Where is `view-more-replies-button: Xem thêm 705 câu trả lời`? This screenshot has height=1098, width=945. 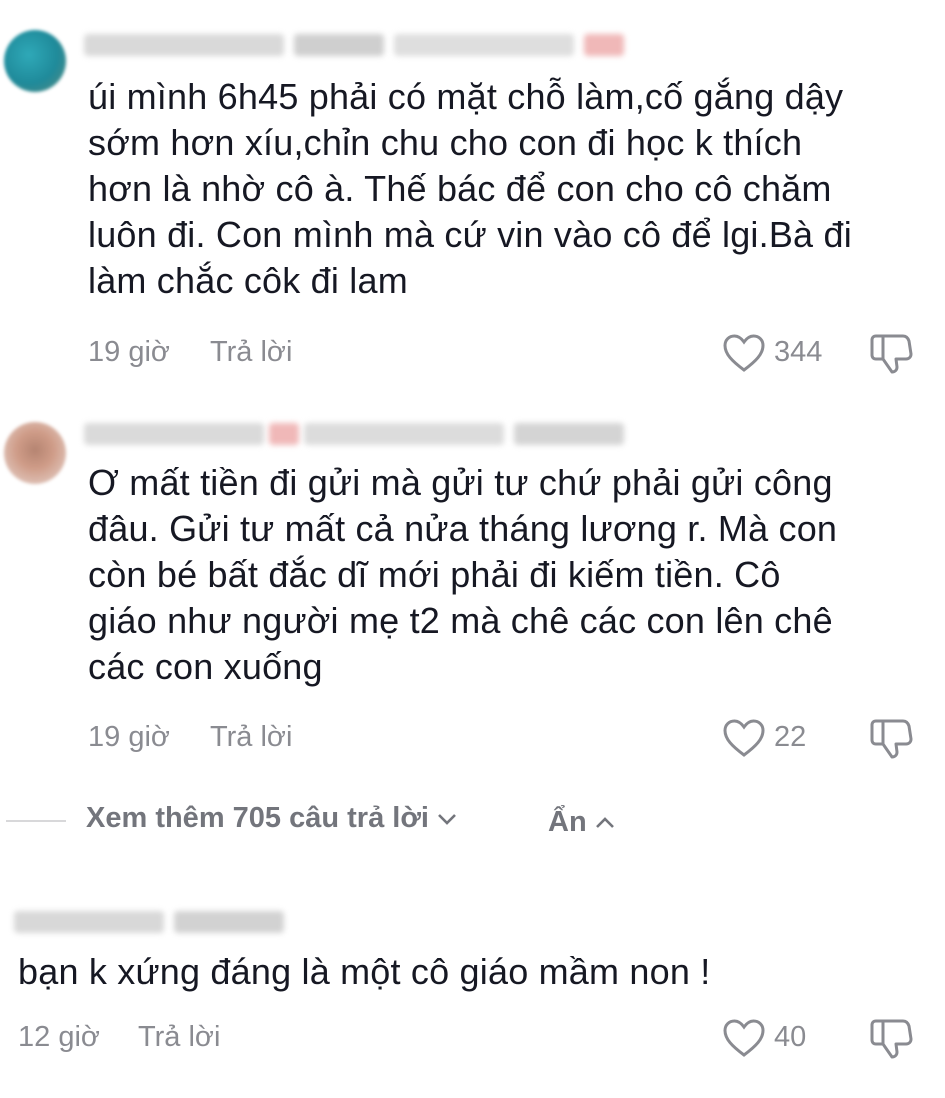
view-more-replies-button: Xem thêm 705 câu trả lời is located at coordinates (271, 818).